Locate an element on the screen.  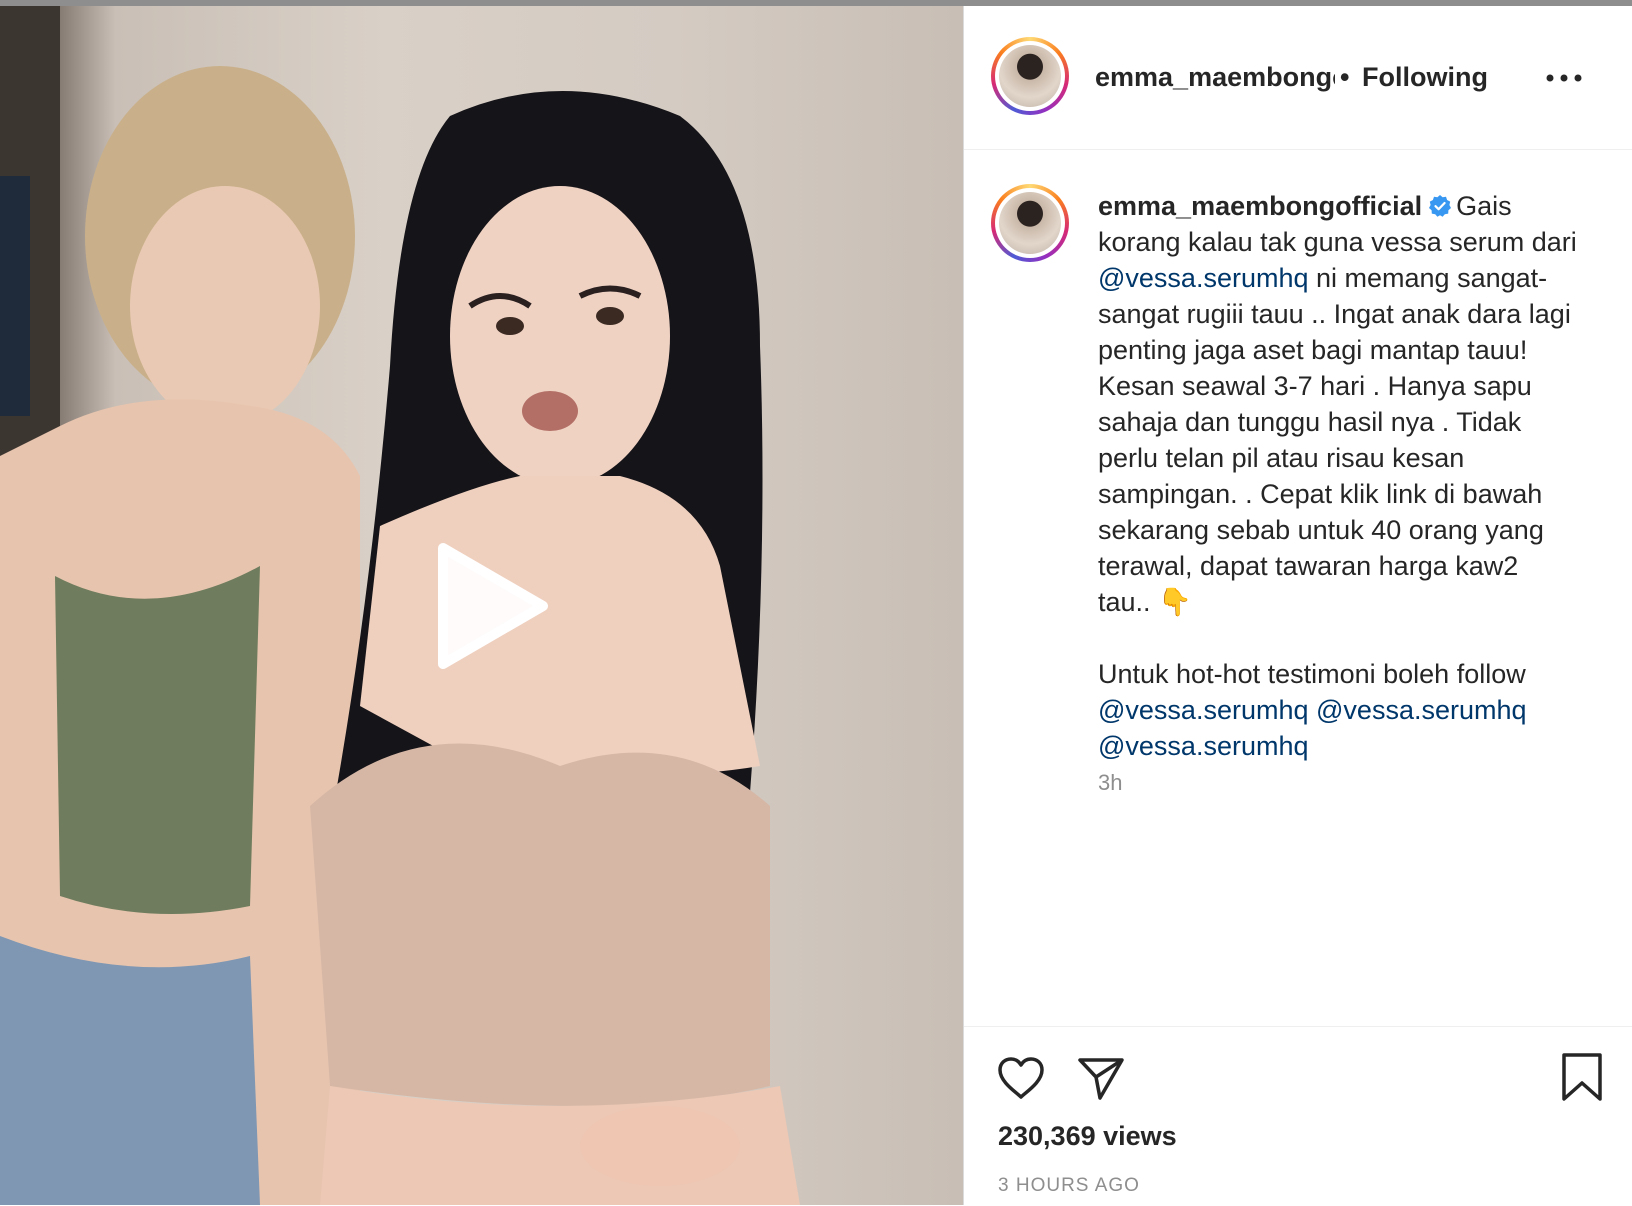
heart-icon is located at coordinates (1021, 1078).